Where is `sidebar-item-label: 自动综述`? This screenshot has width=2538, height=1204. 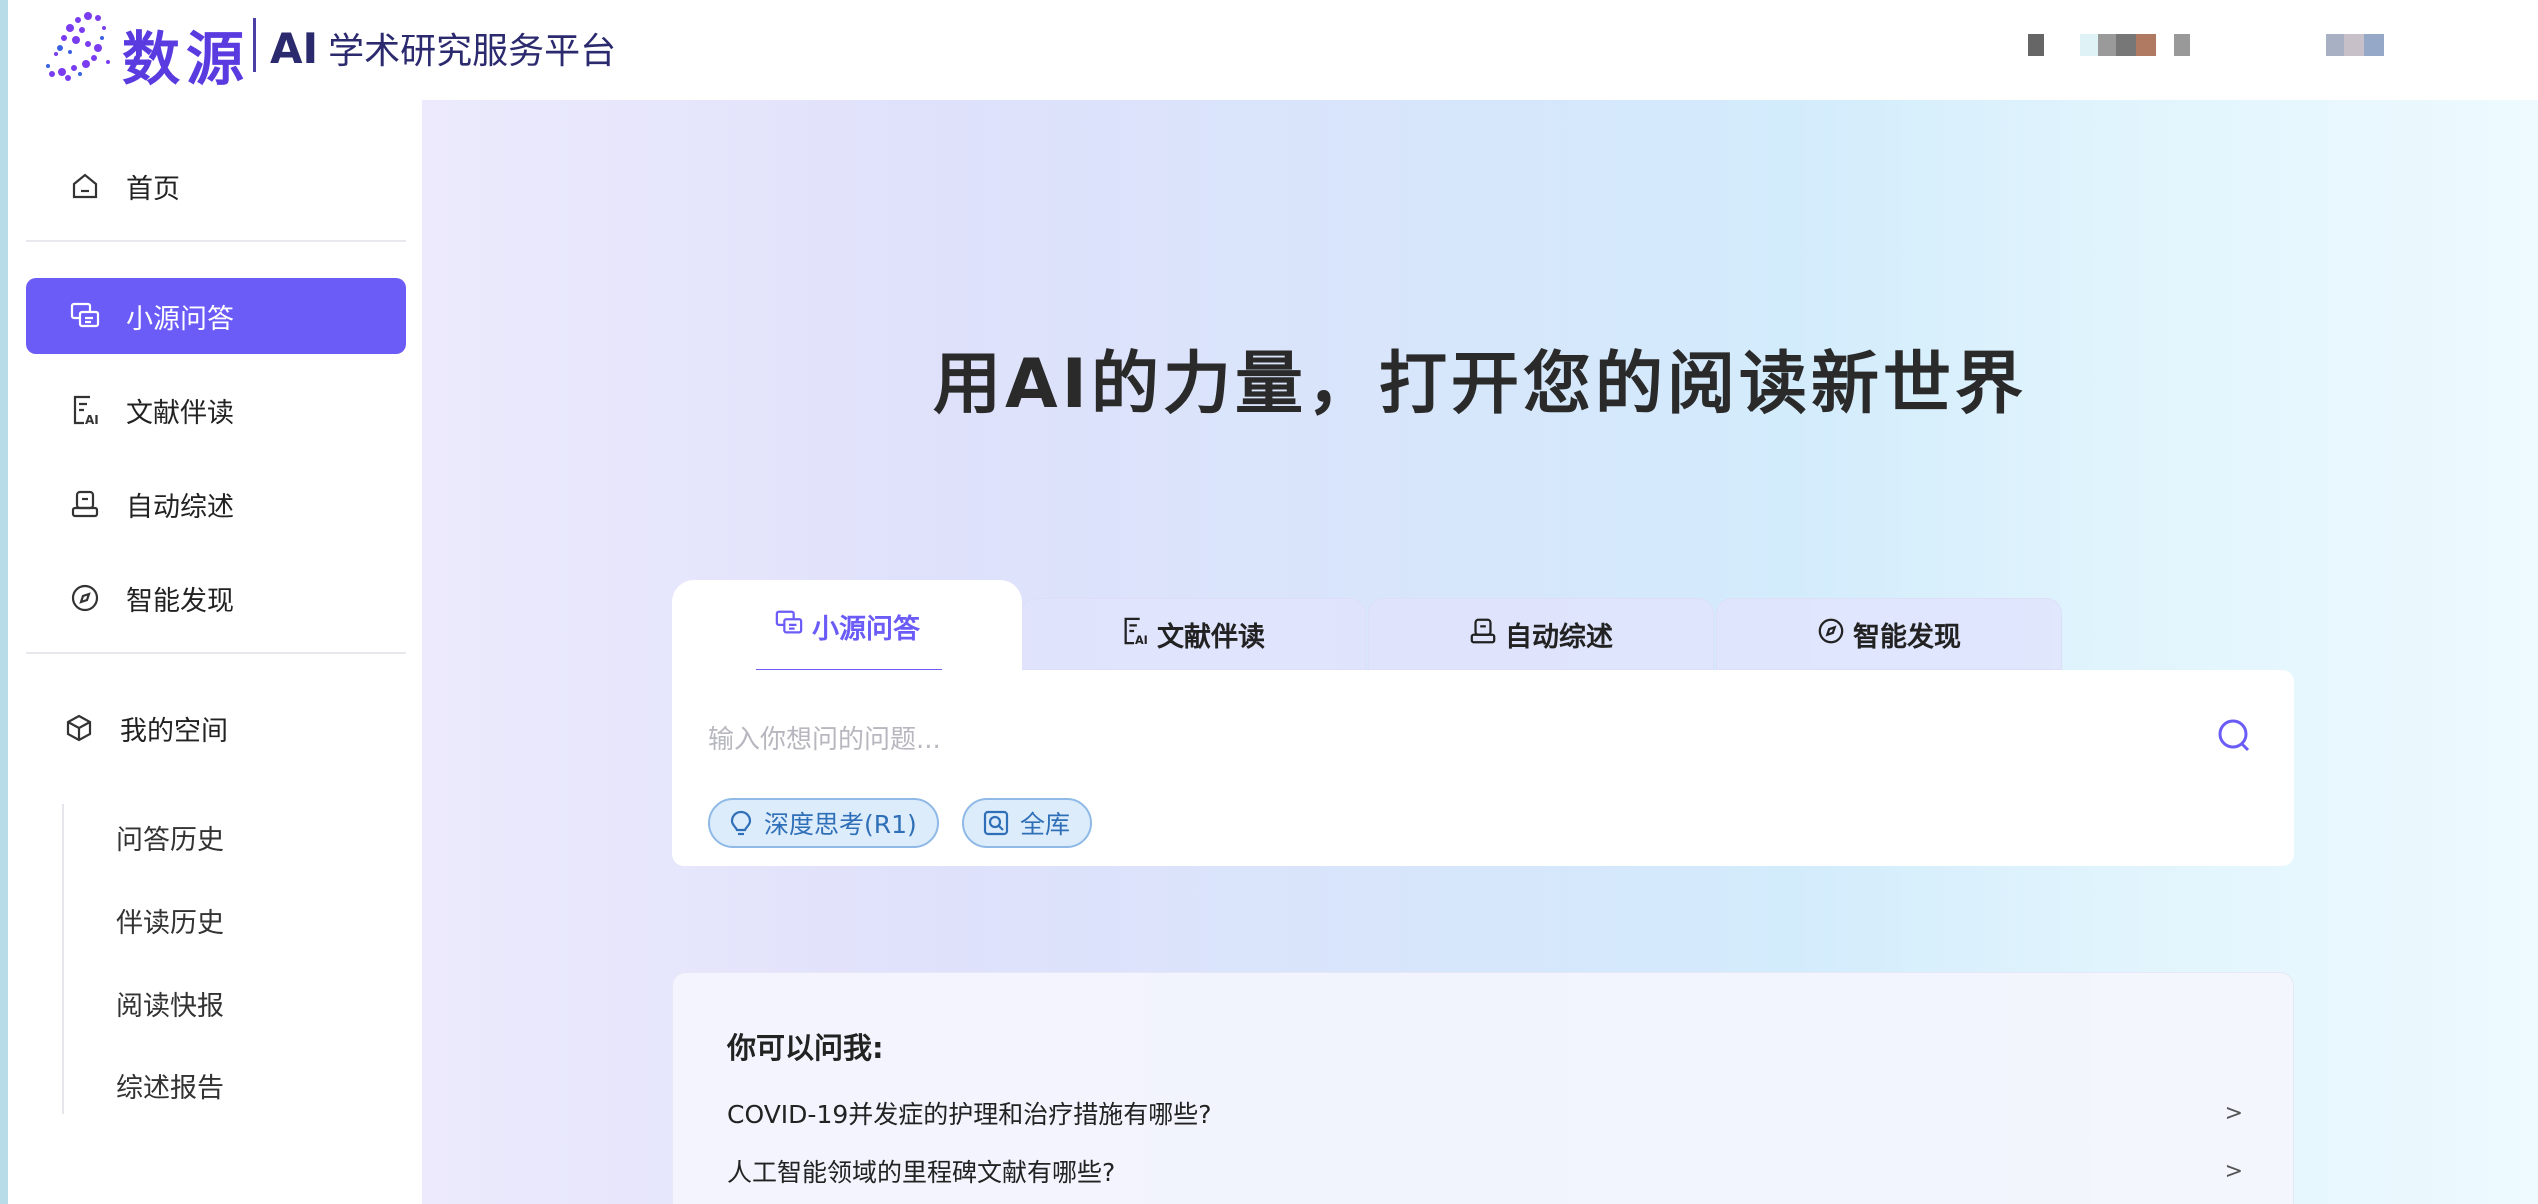
sidebar-item-label: 自动综述 is located at coordinates (180, 507).